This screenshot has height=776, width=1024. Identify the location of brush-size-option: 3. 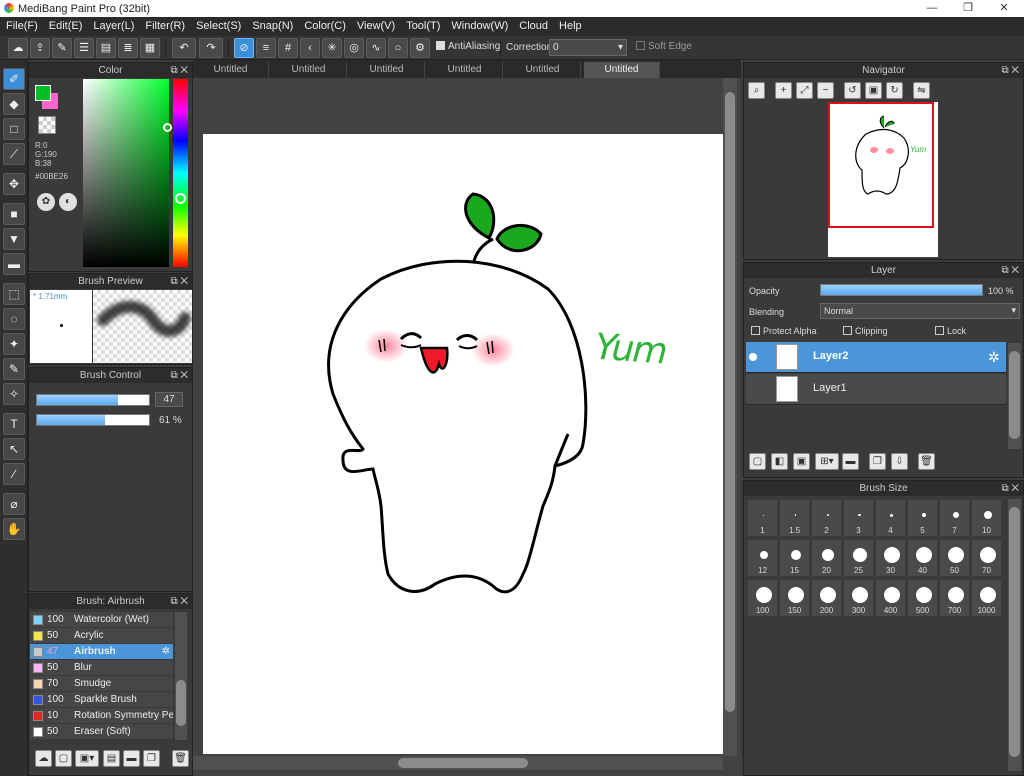
(858, 518).